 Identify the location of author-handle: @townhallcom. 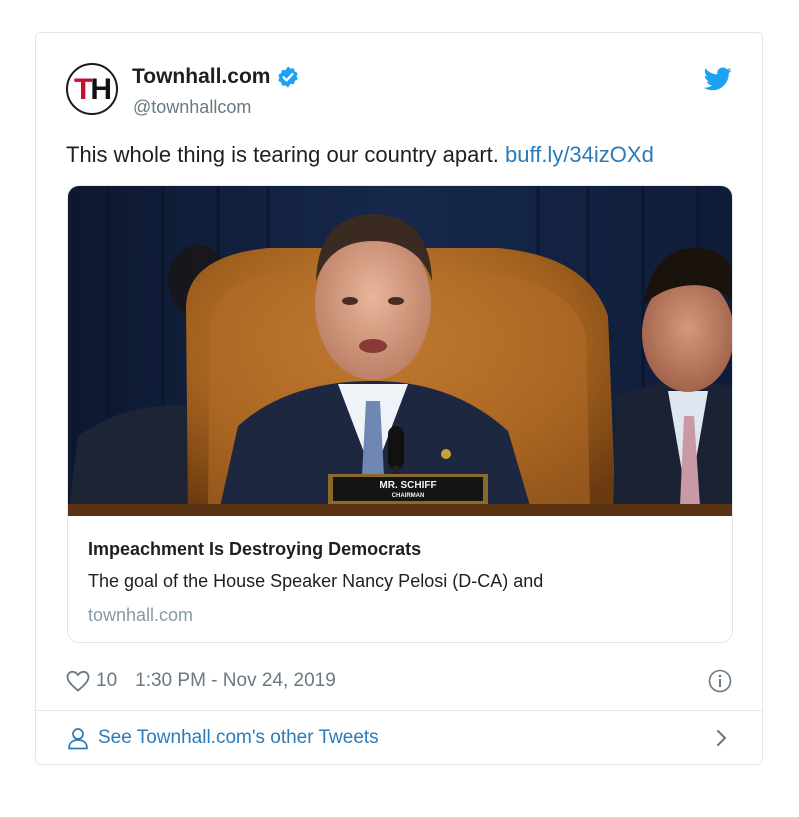
(192, 107).